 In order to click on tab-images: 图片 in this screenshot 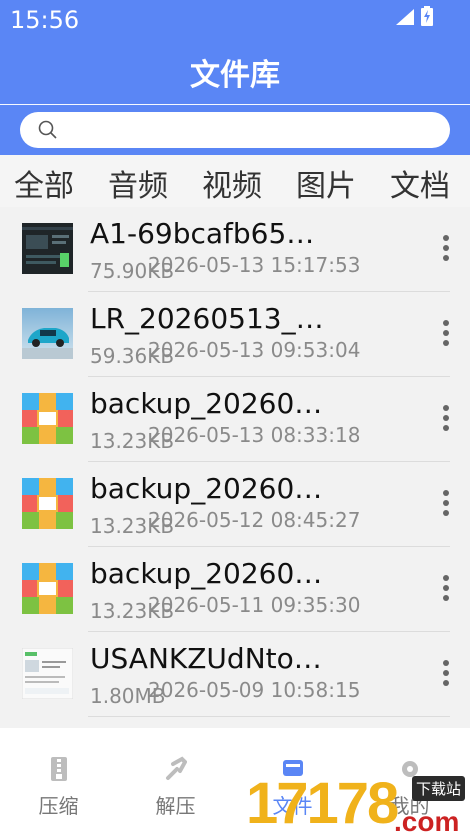, I will do `click(326, 183)`.